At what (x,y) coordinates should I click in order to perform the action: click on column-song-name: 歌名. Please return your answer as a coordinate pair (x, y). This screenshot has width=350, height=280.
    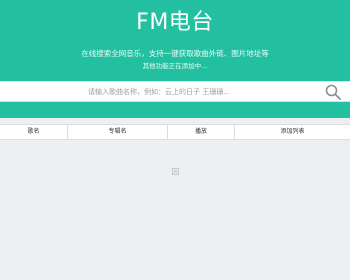
    Looking at the image, I should click on (34, 132).